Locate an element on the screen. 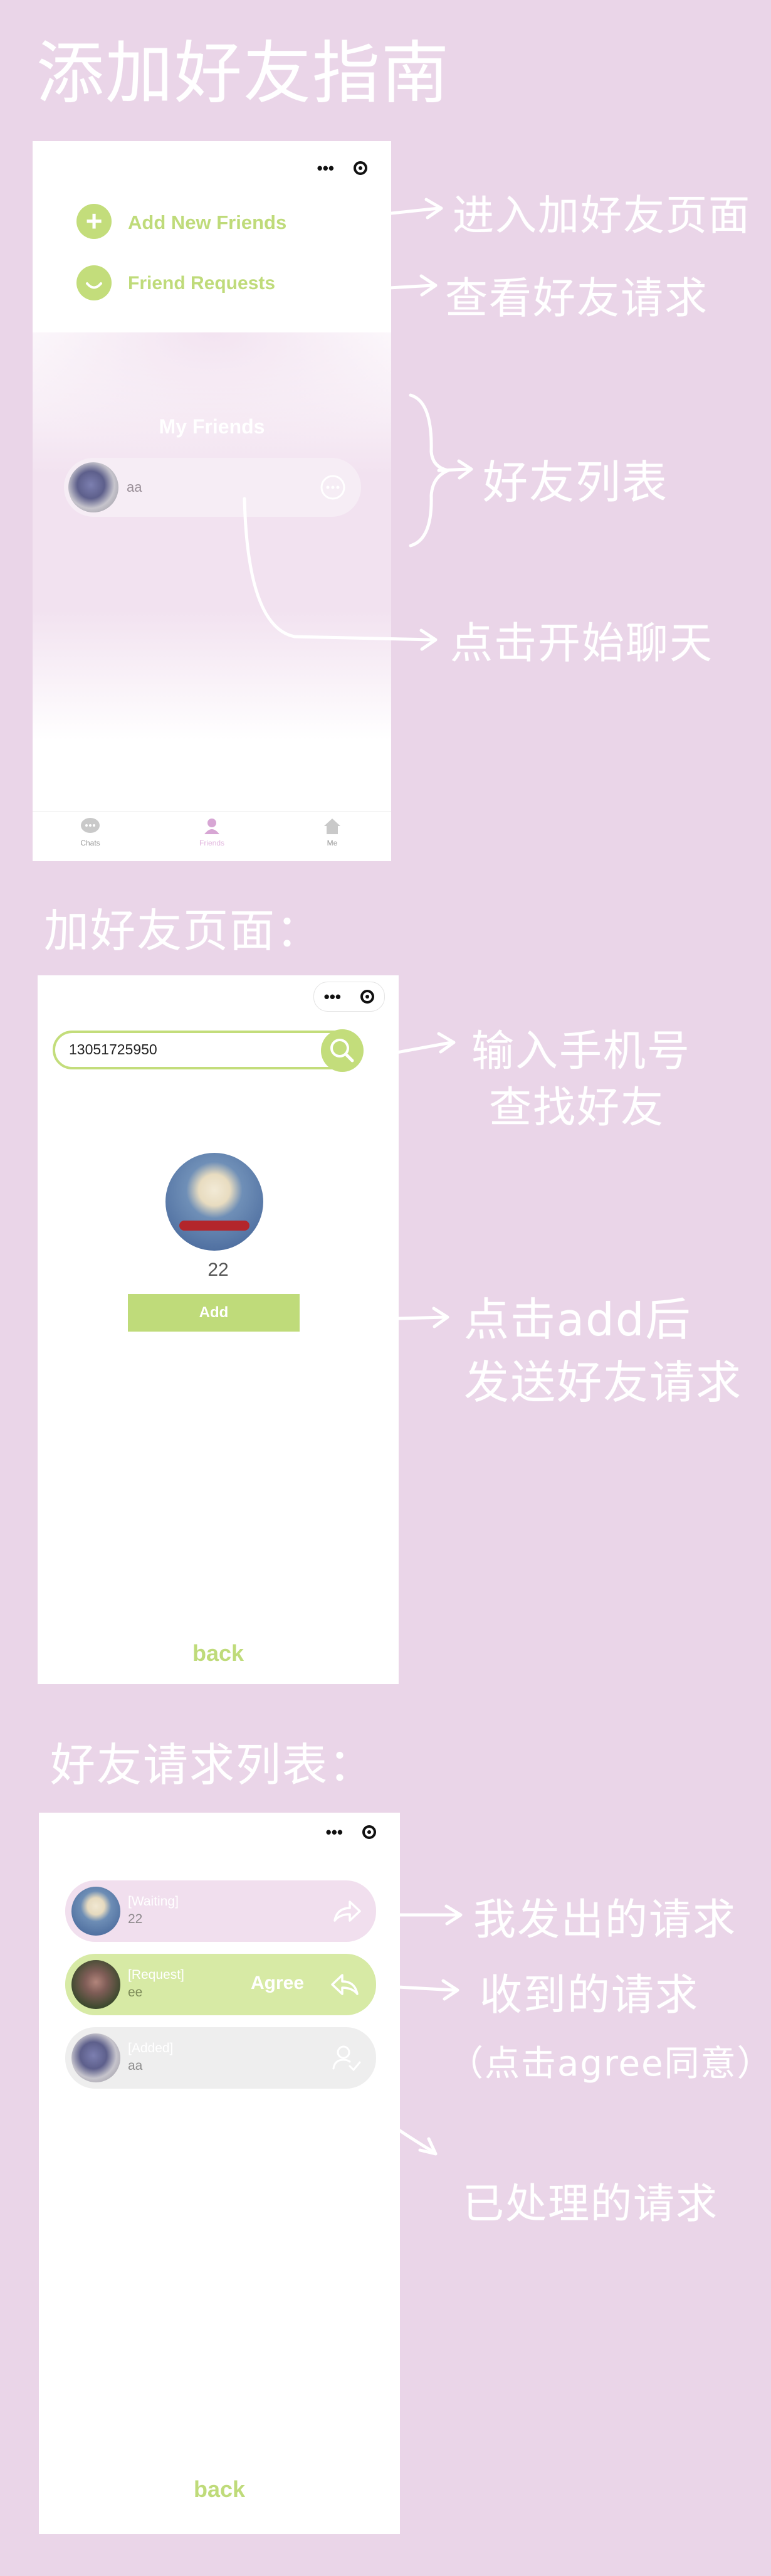 This screenshot has height=2576, width=771. back-button-2: back is located at coordinates (220, 2489).